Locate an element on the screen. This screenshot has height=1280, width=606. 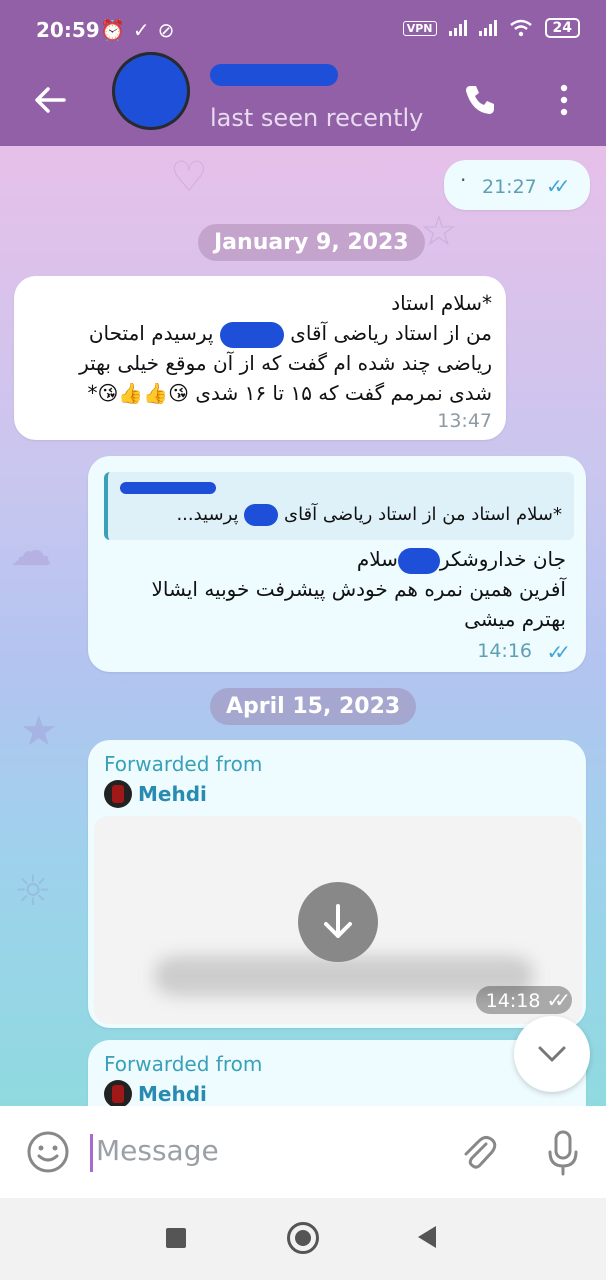
dnd-icon: ⊘ is located at coordinates (170, 30).